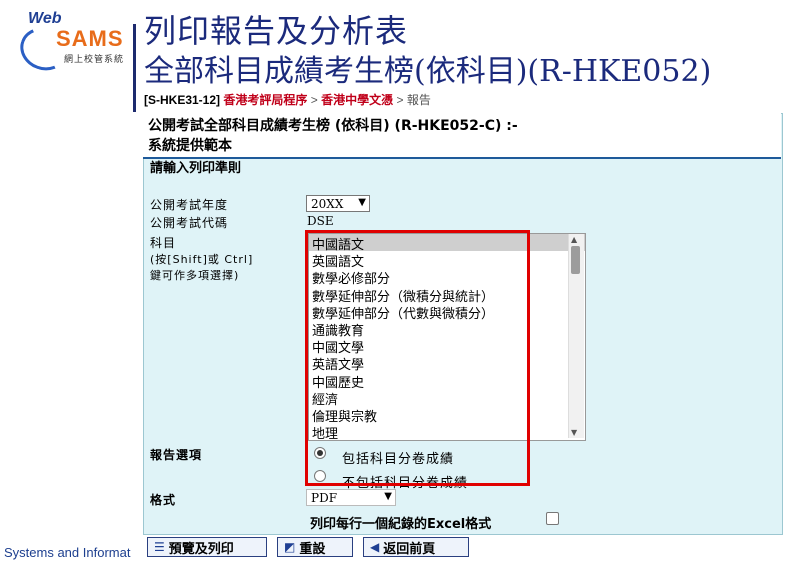 This screenshot has width=797, height=567. What do you see at coordinates (312, 549) in the screenshot?
I see `reset-label: 重設` at bounding box center [312, 549].